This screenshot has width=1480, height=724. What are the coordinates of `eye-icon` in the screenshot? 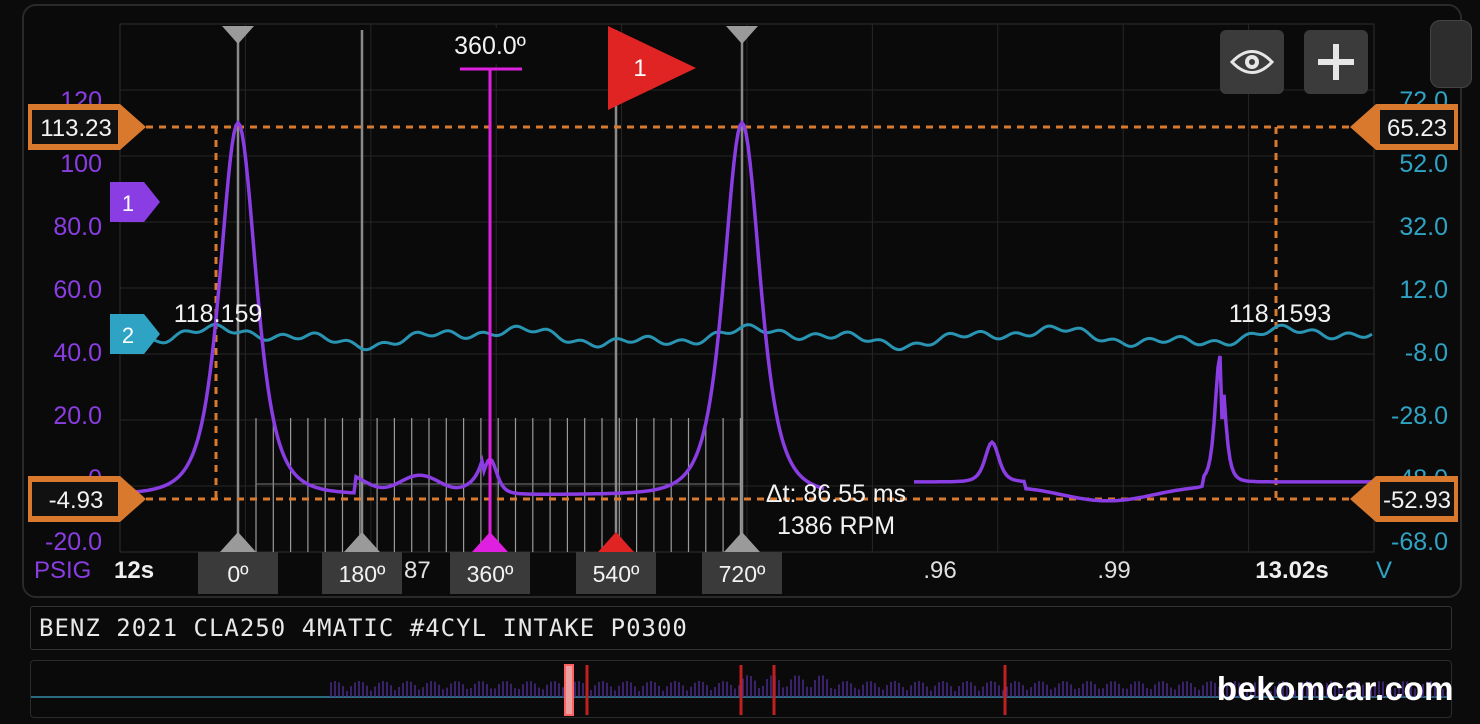 It's located at (1252, 62).